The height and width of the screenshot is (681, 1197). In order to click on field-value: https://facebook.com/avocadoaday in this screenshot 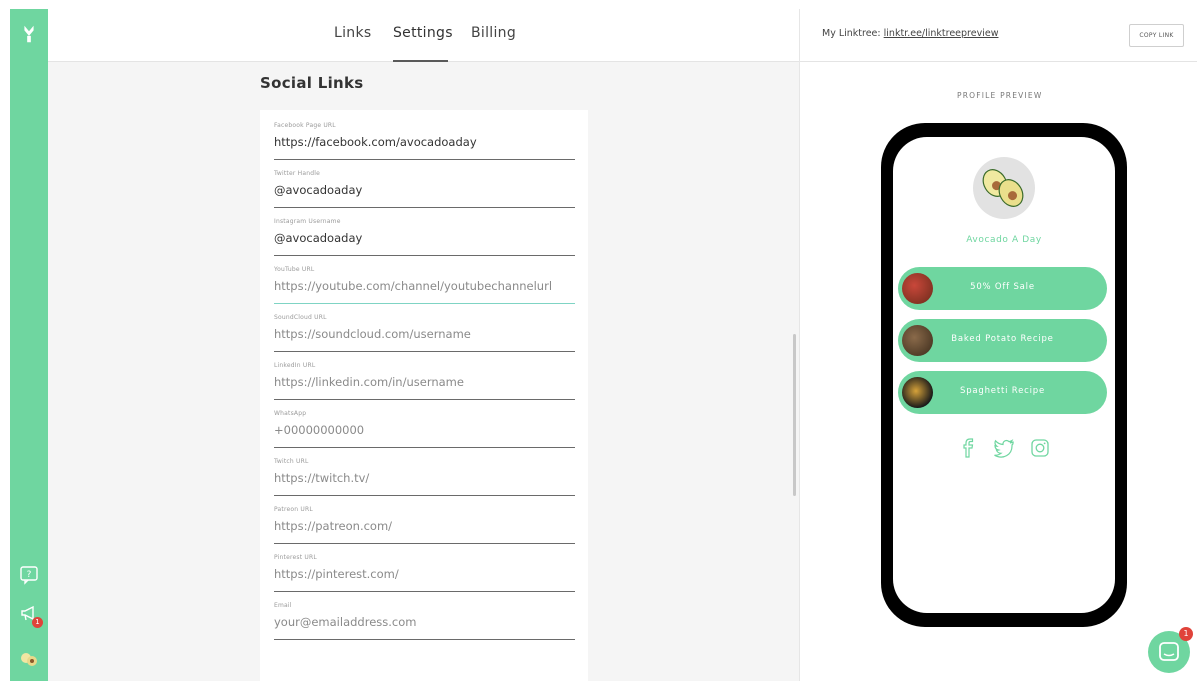, I will do `click(375, 142)`.